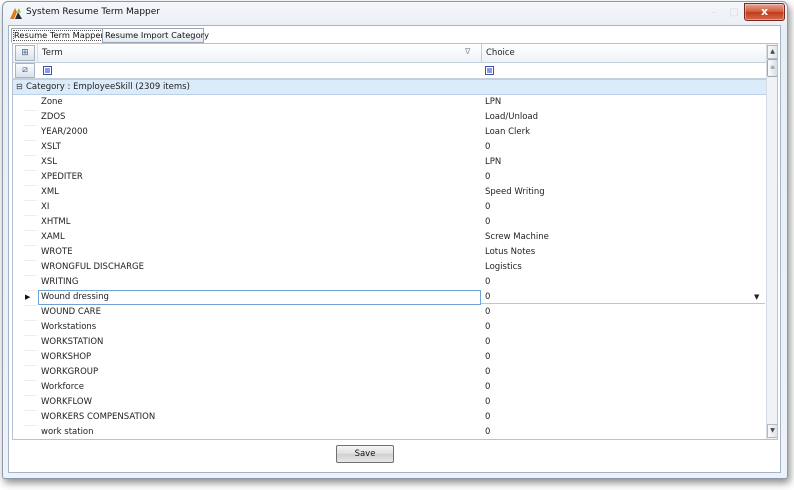 This screenshot has width=794, height=490. I want to click on term-cell: YEAR/2000, so click(64, 132).